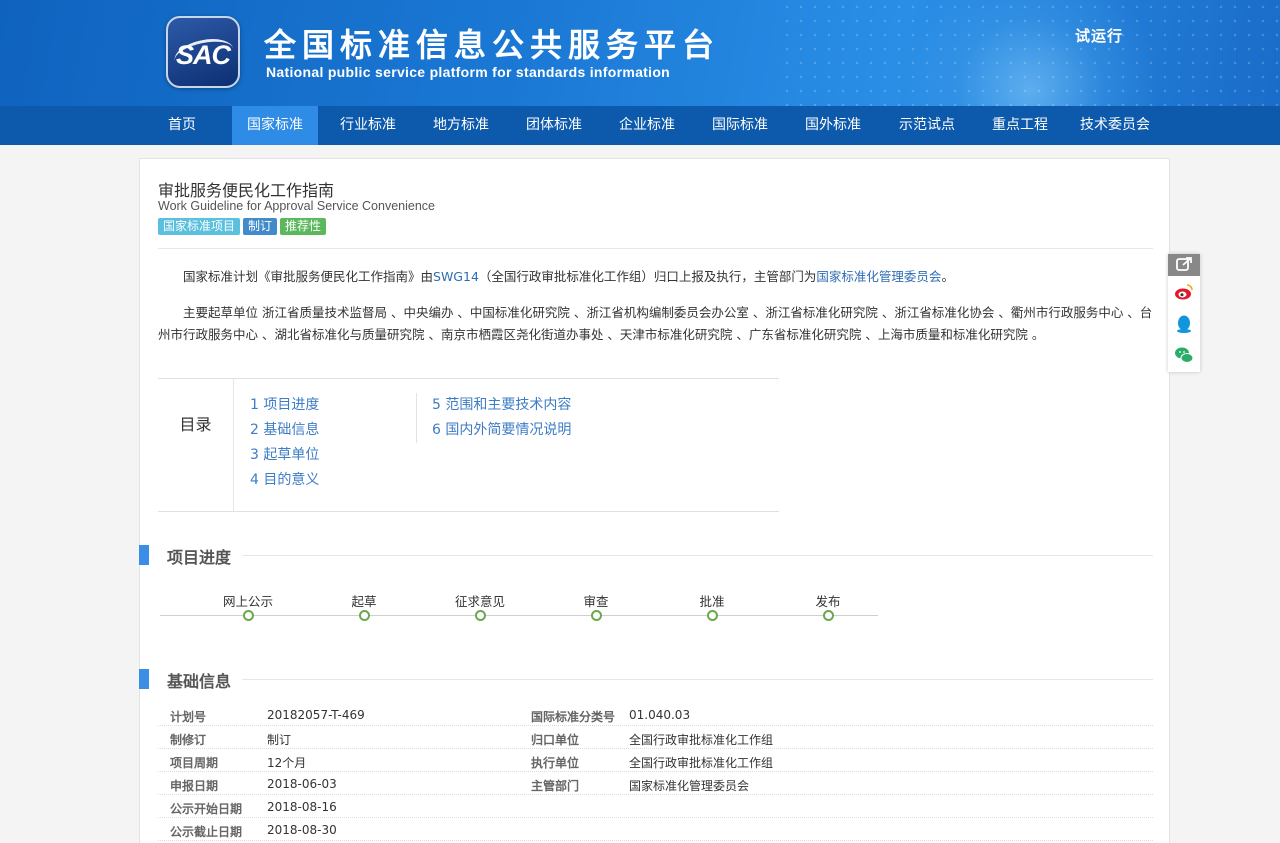  I want to click on qq-button, so click(1184, 324).